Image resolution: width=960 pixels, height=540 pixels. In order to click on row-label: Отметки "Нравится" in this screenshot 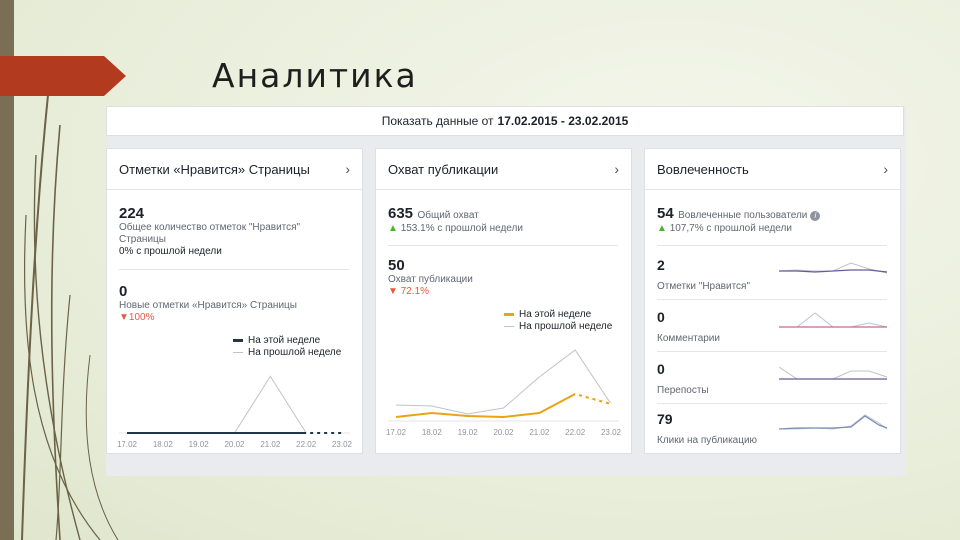, I will do `click(704, 286)`.